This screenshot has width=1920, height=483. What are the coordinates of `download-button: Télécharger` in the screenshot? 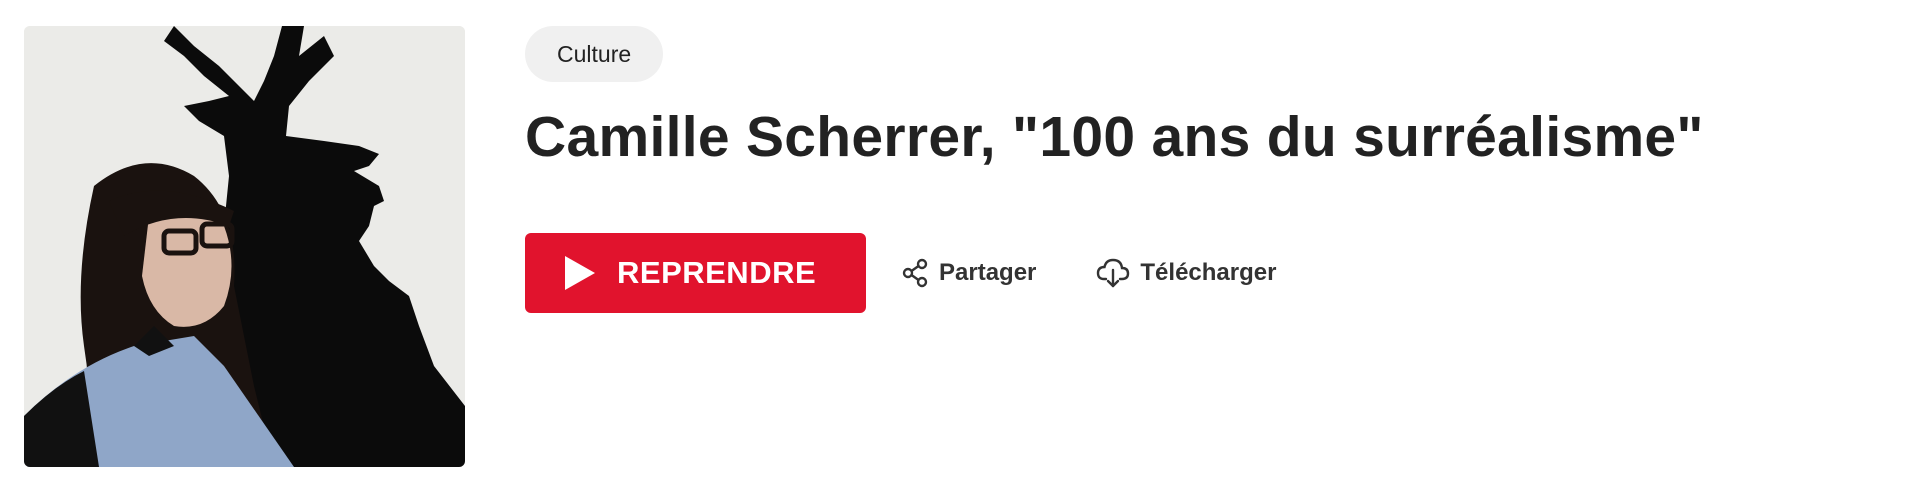 It's located at (1186, 273).